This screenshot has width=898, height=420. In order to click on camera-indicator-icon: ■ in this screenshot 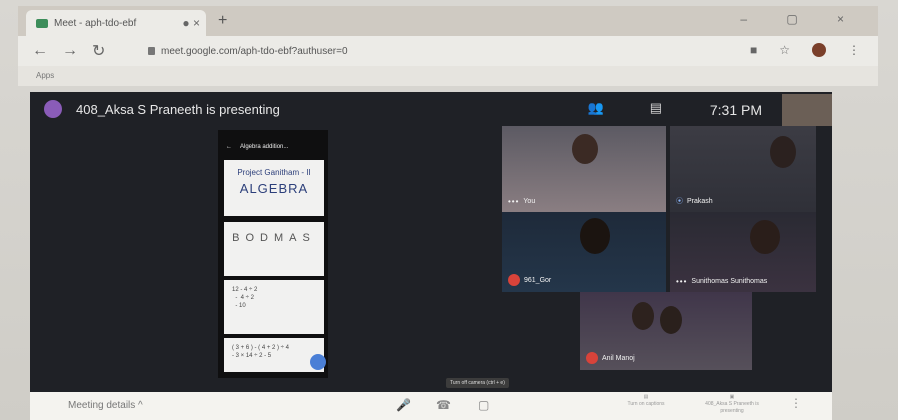, I will do `click(753, 50)`.